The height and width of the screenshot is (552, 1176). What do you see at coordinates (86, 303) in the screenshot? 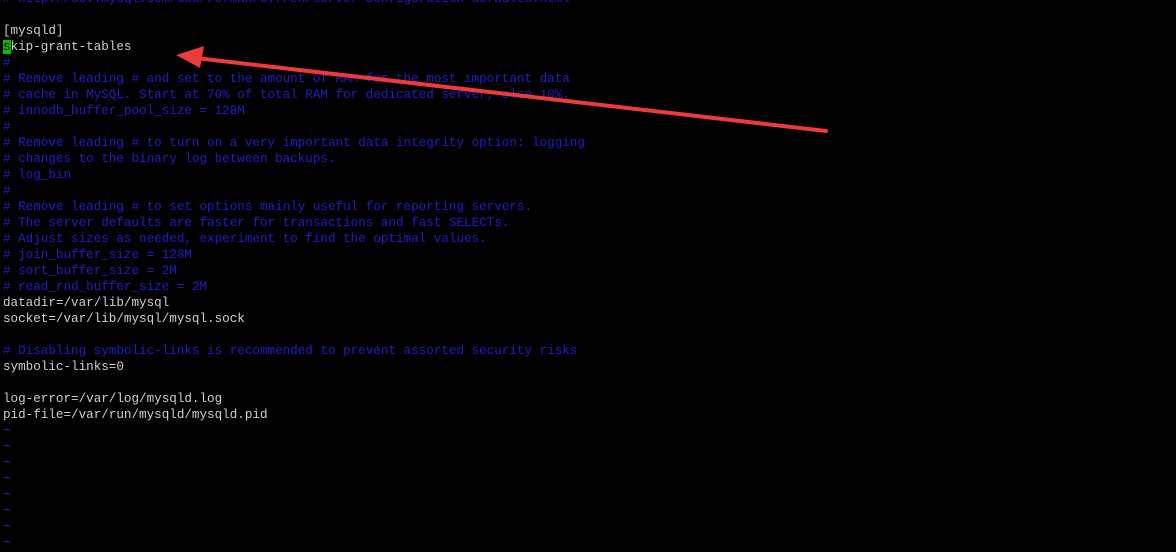
I see `config-line: datadir=/var/lib/mysql` at bounding box center [86, 303].